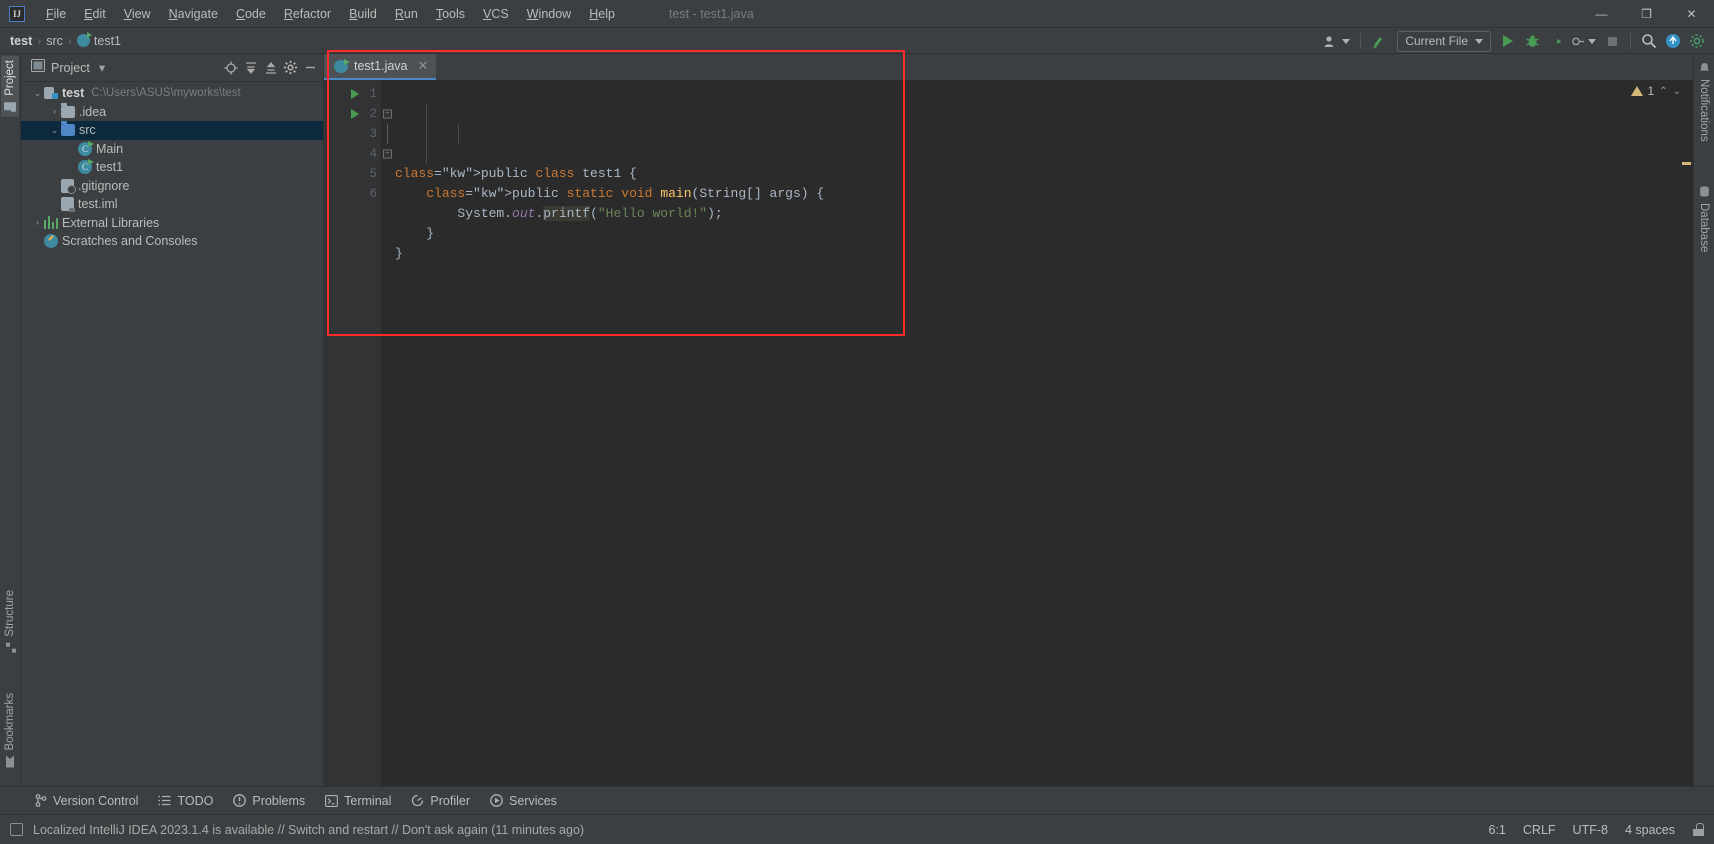 The width and height of the screenshot is (1714, 844). Describe the element at coordinates (279, 800) in the screenshot. I see `tool-window-label: Problems` at that location.